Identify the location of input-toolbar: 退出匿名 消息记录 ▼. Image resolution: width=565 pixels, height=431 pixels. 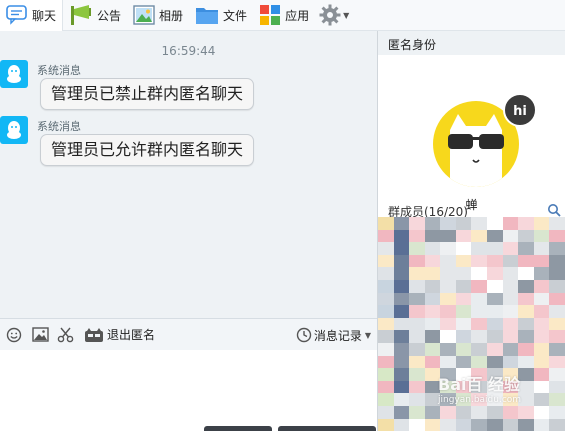
(188, 334).